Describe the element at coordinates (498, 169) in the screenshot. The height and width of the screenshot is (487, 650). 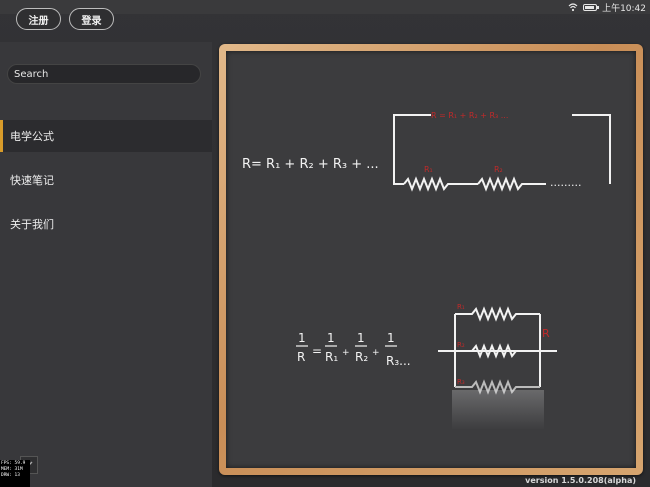
I see `series-r2-label: R₂` at that location.